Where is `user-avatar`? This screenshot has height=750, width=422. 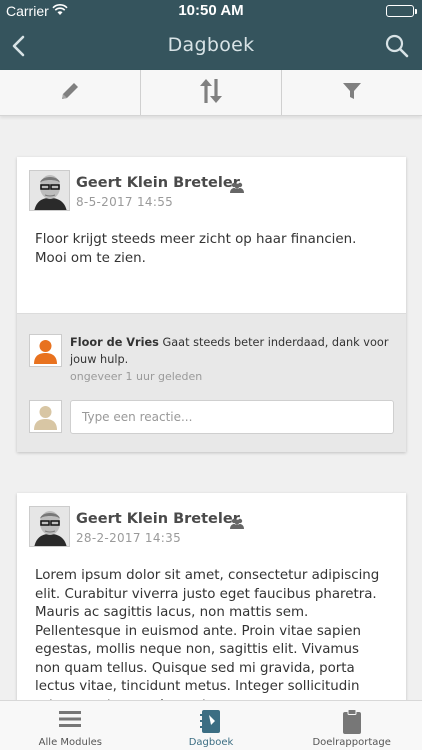
user-avatar is located at coordinates (45, 416).